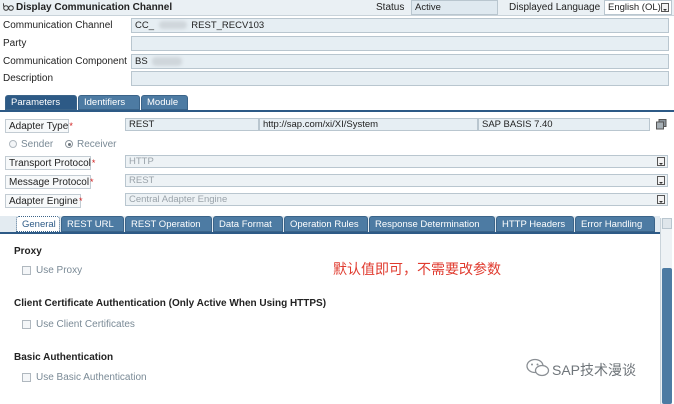 This screenshot has height=404, width=674. I want to click on status-field: Active, so click(454, 7).